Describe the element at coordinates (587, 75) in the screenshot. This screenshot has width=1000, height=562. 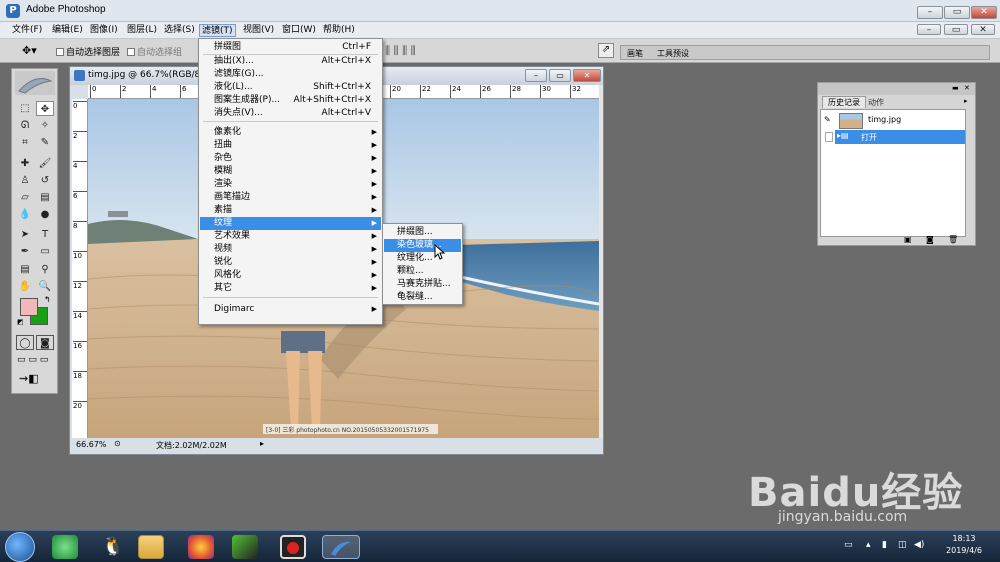
I see `doc-win-close-button: ✕` at that location.